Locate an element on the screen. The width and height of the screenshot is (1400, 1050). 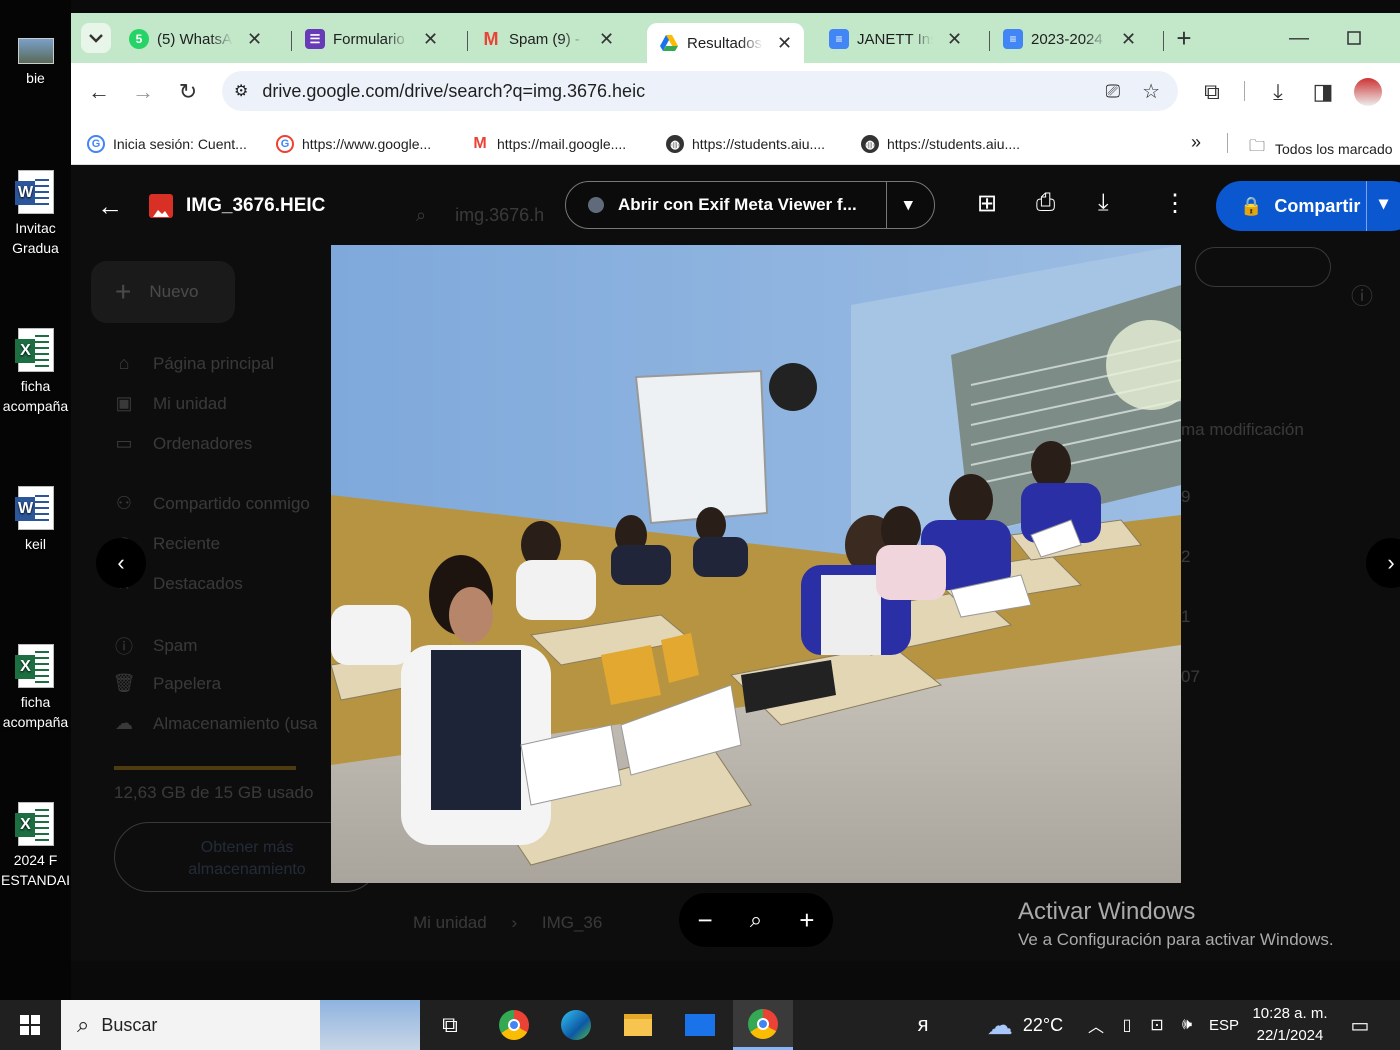
view-toggle is located at coordinates (1263, 267).